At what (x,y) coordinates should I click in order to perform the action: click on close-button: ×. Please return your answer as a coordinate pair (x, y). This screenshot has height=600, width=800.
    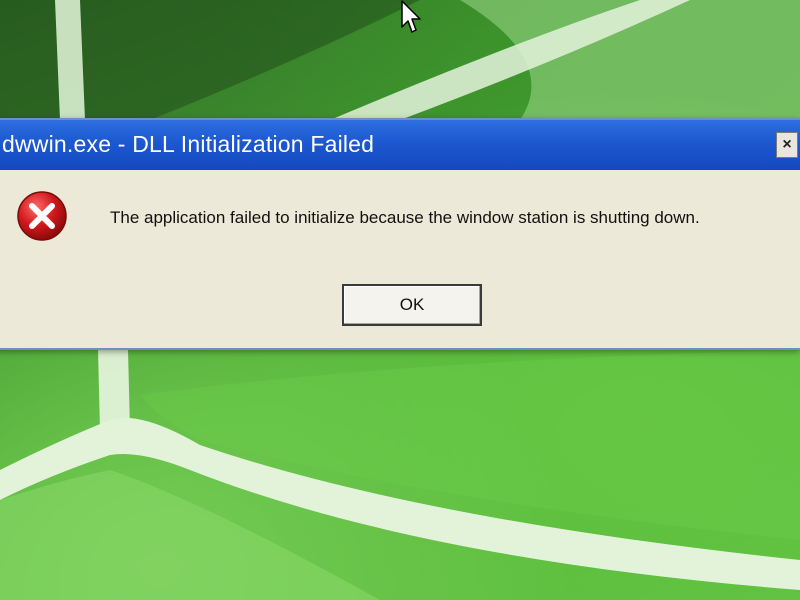
    Looking at the image, I should click on (787, 145).